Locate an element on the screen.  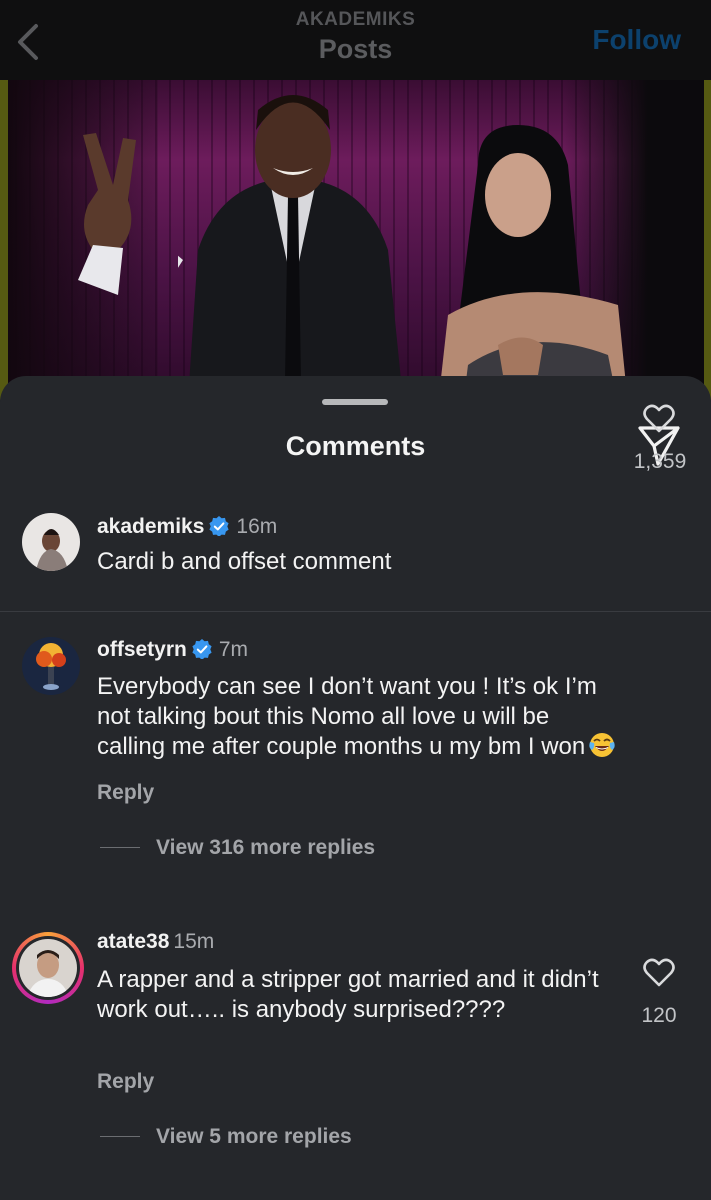
story-ring is located at coordinates (48, 968).